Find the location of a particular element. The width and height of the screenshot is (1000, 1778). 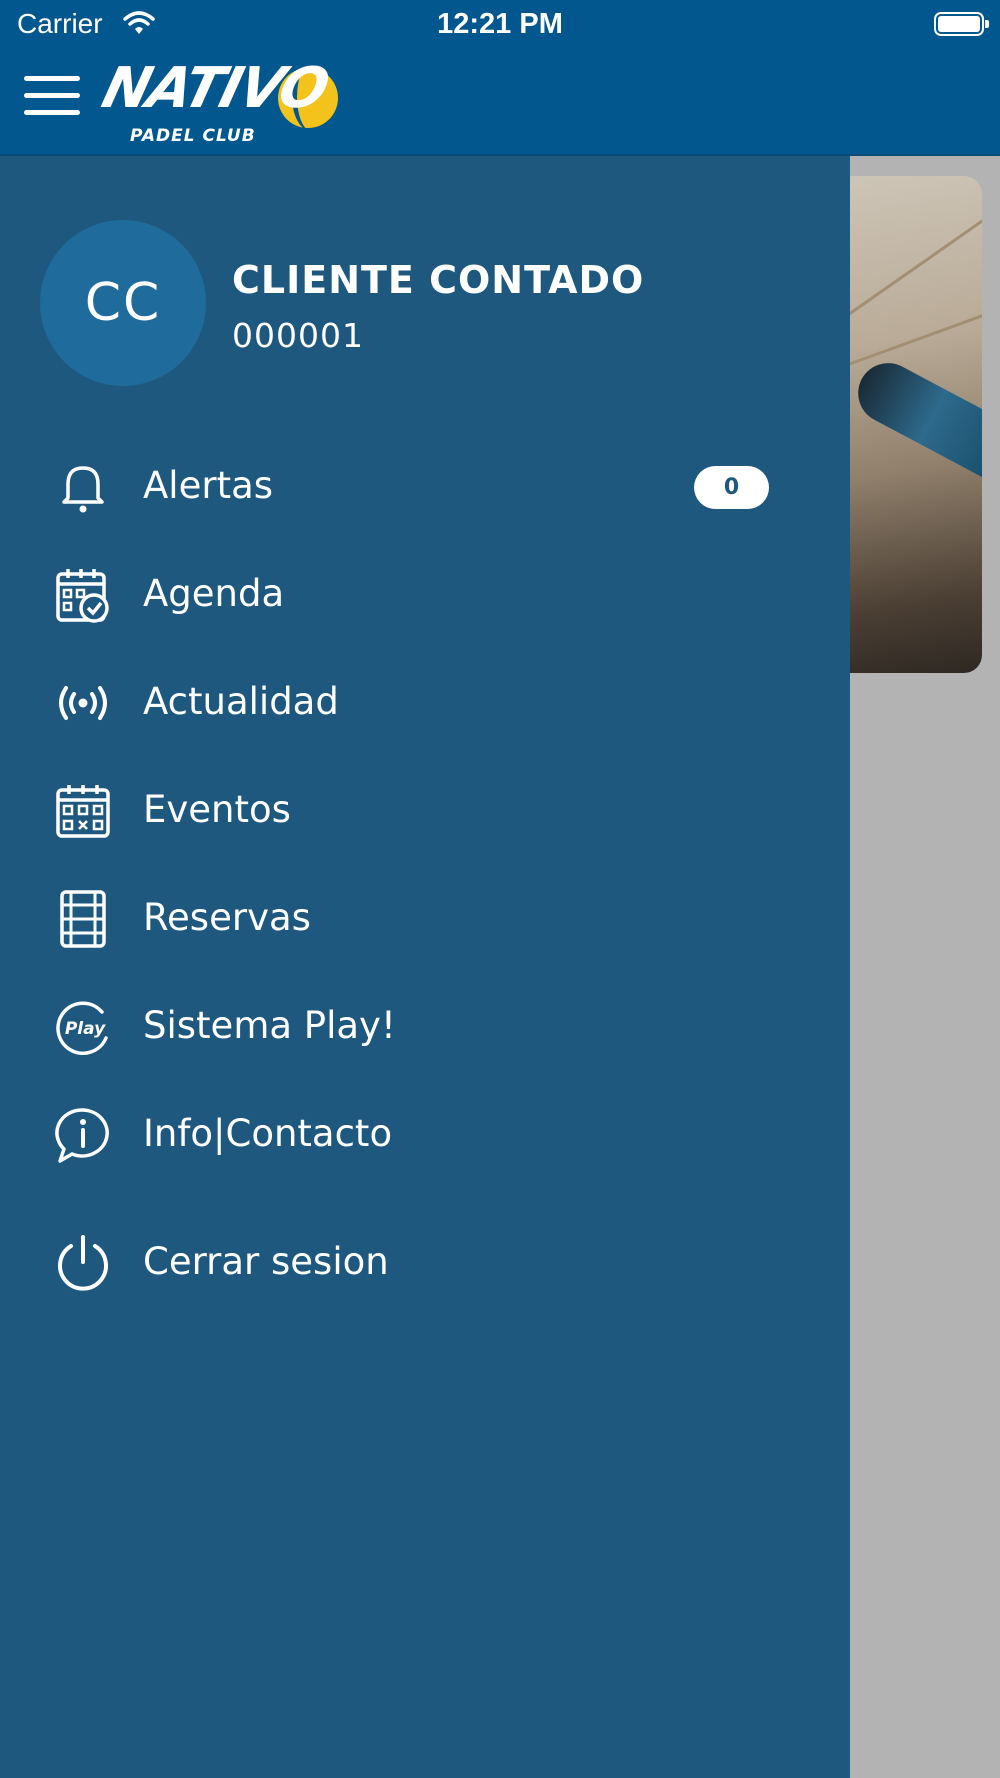

menu-label: Info|Contacto is located at coordinates (268, 1133).